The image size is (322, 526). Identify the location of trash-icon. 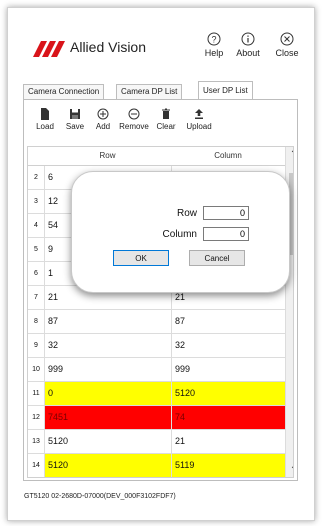
(166, 113).